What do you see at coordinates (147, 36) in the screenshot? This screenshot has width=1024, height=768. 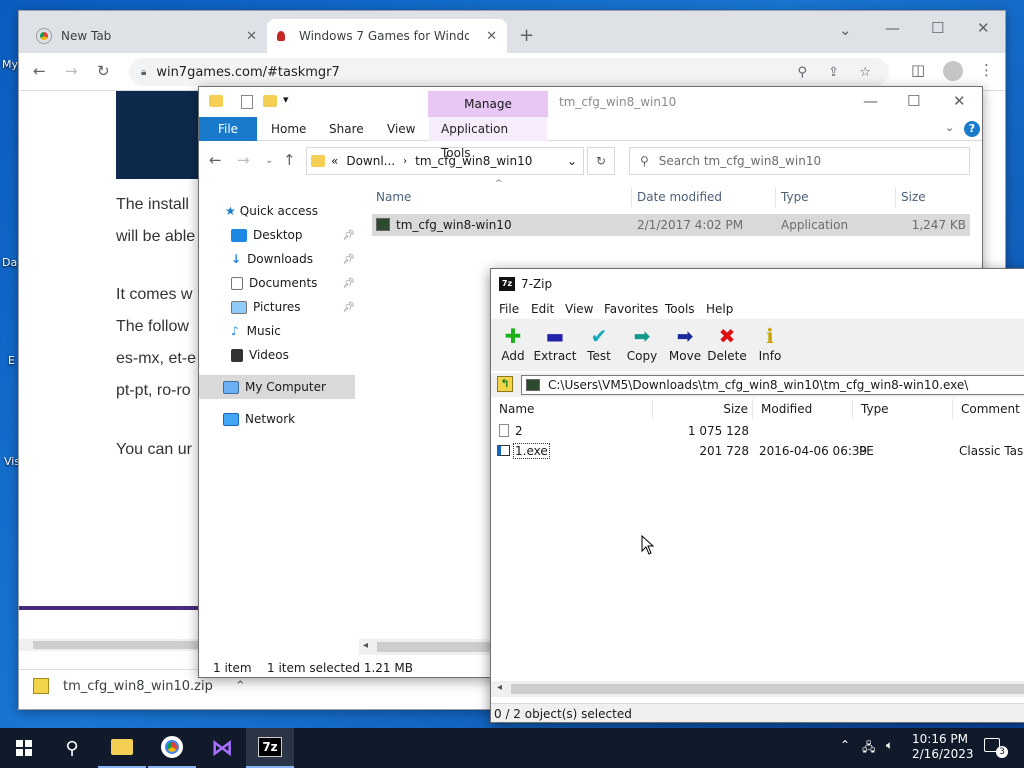 I see `tab-new-tab: New Tab ✕` at bounding box center [147, 36].